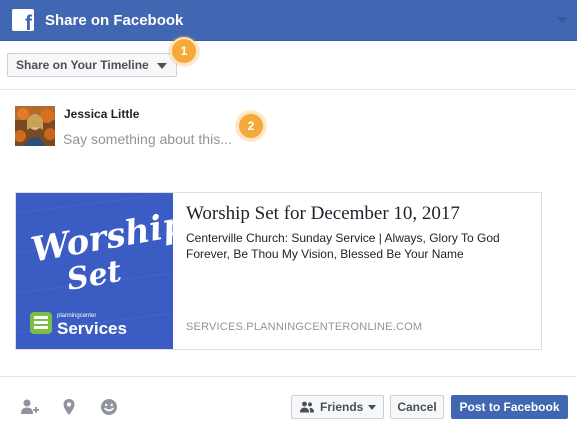 This screenshot has width=577, height=430. Describe the element at coordinates (304, 327) in the screenshot. I see `link-domain: SERVICES.PLANNINGCENTERONLINE.COM` at that location.